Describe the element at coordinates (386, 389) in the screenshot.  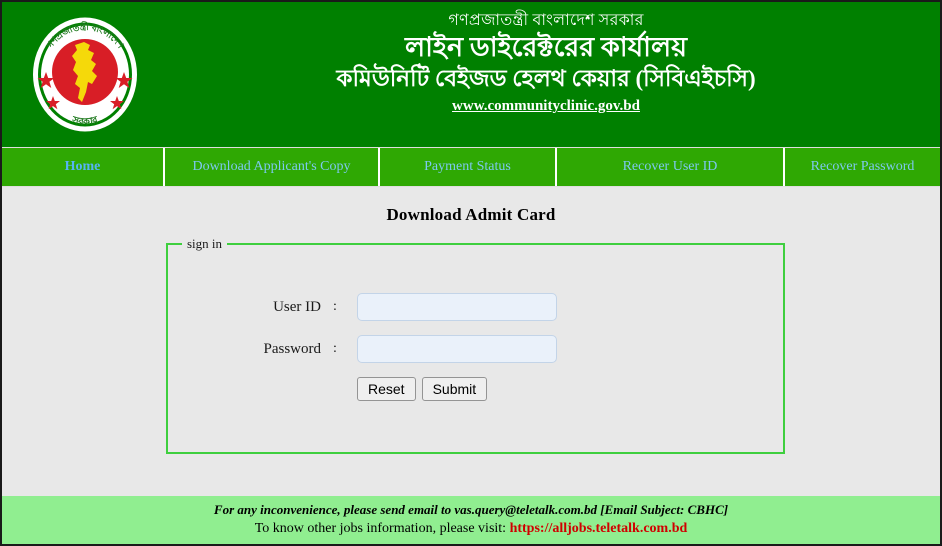
I see `reset-button: Reset` at that location.